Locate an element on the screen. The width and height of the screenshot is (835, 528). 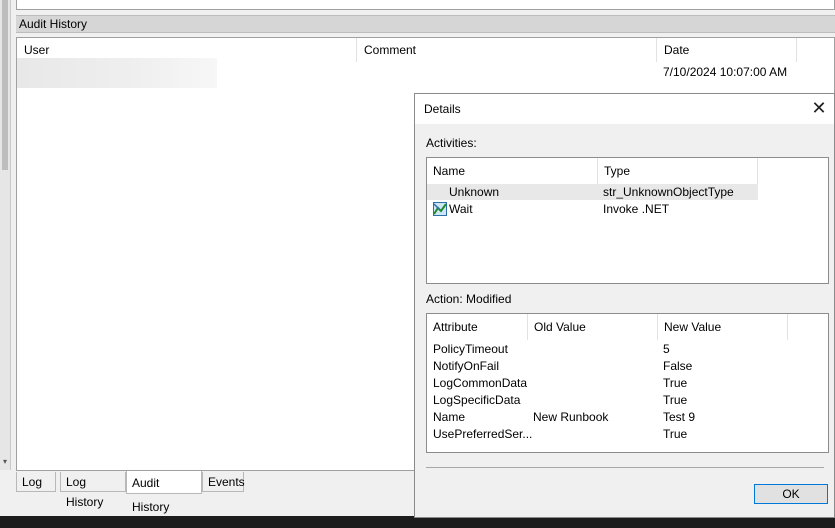
dialog-title-bar: Details ✕ is located at coordinates (624, 109).